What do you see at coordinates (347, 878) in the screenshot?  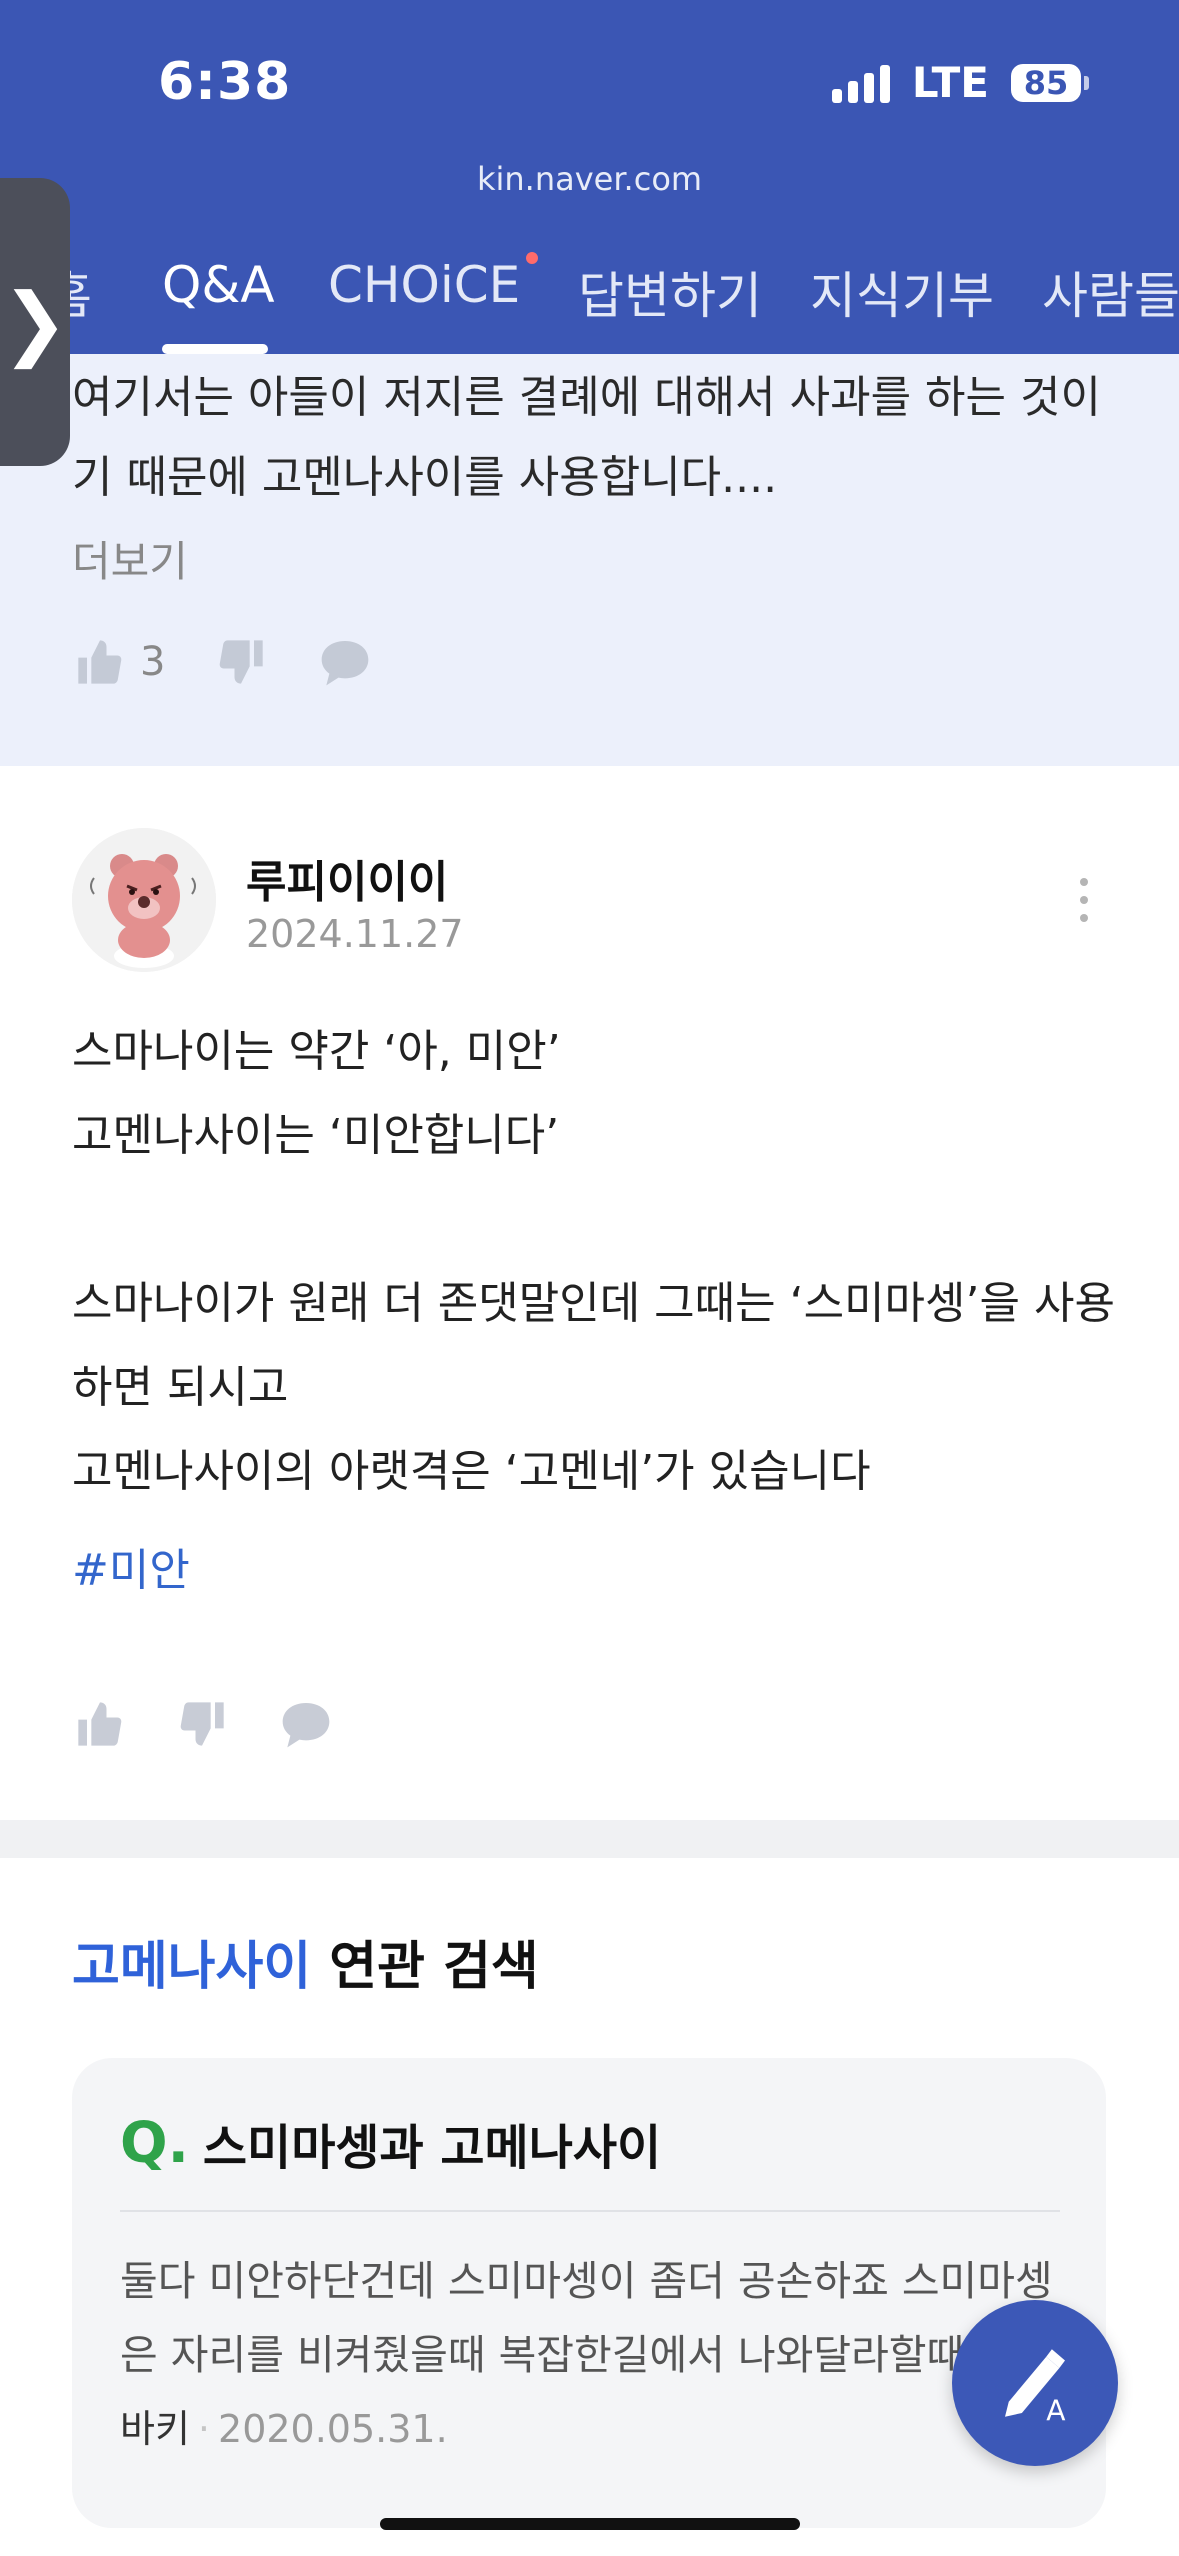 I see `author-name: 루피이이이` at bounding box center [347, 878].